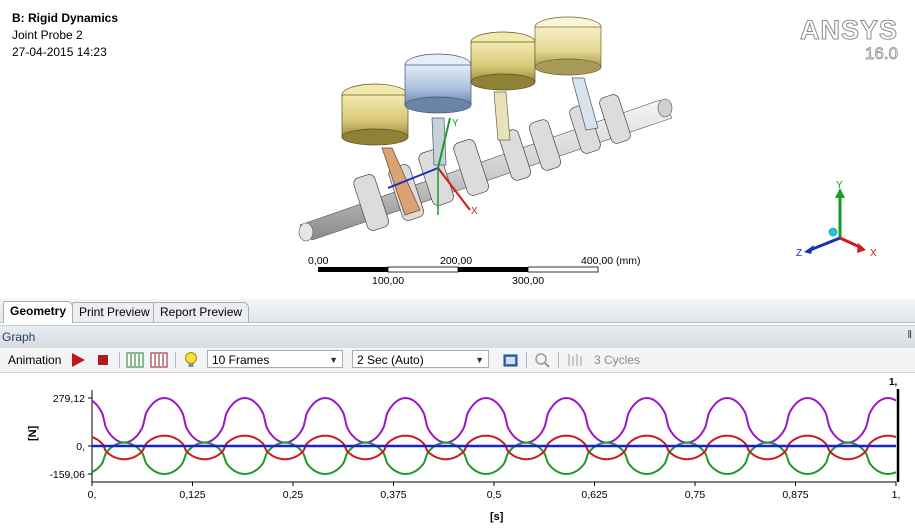  I want to click on svg-text: Z, so click(799, 253).